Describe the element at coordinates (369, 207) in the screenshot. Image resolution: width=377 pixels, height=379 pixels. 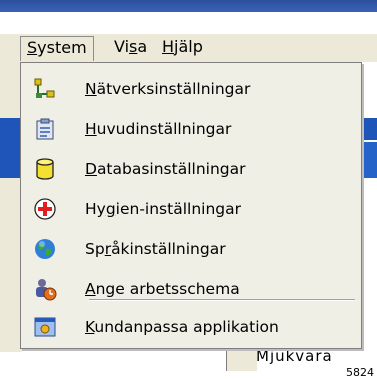
I see `background-right-panel` at that location.